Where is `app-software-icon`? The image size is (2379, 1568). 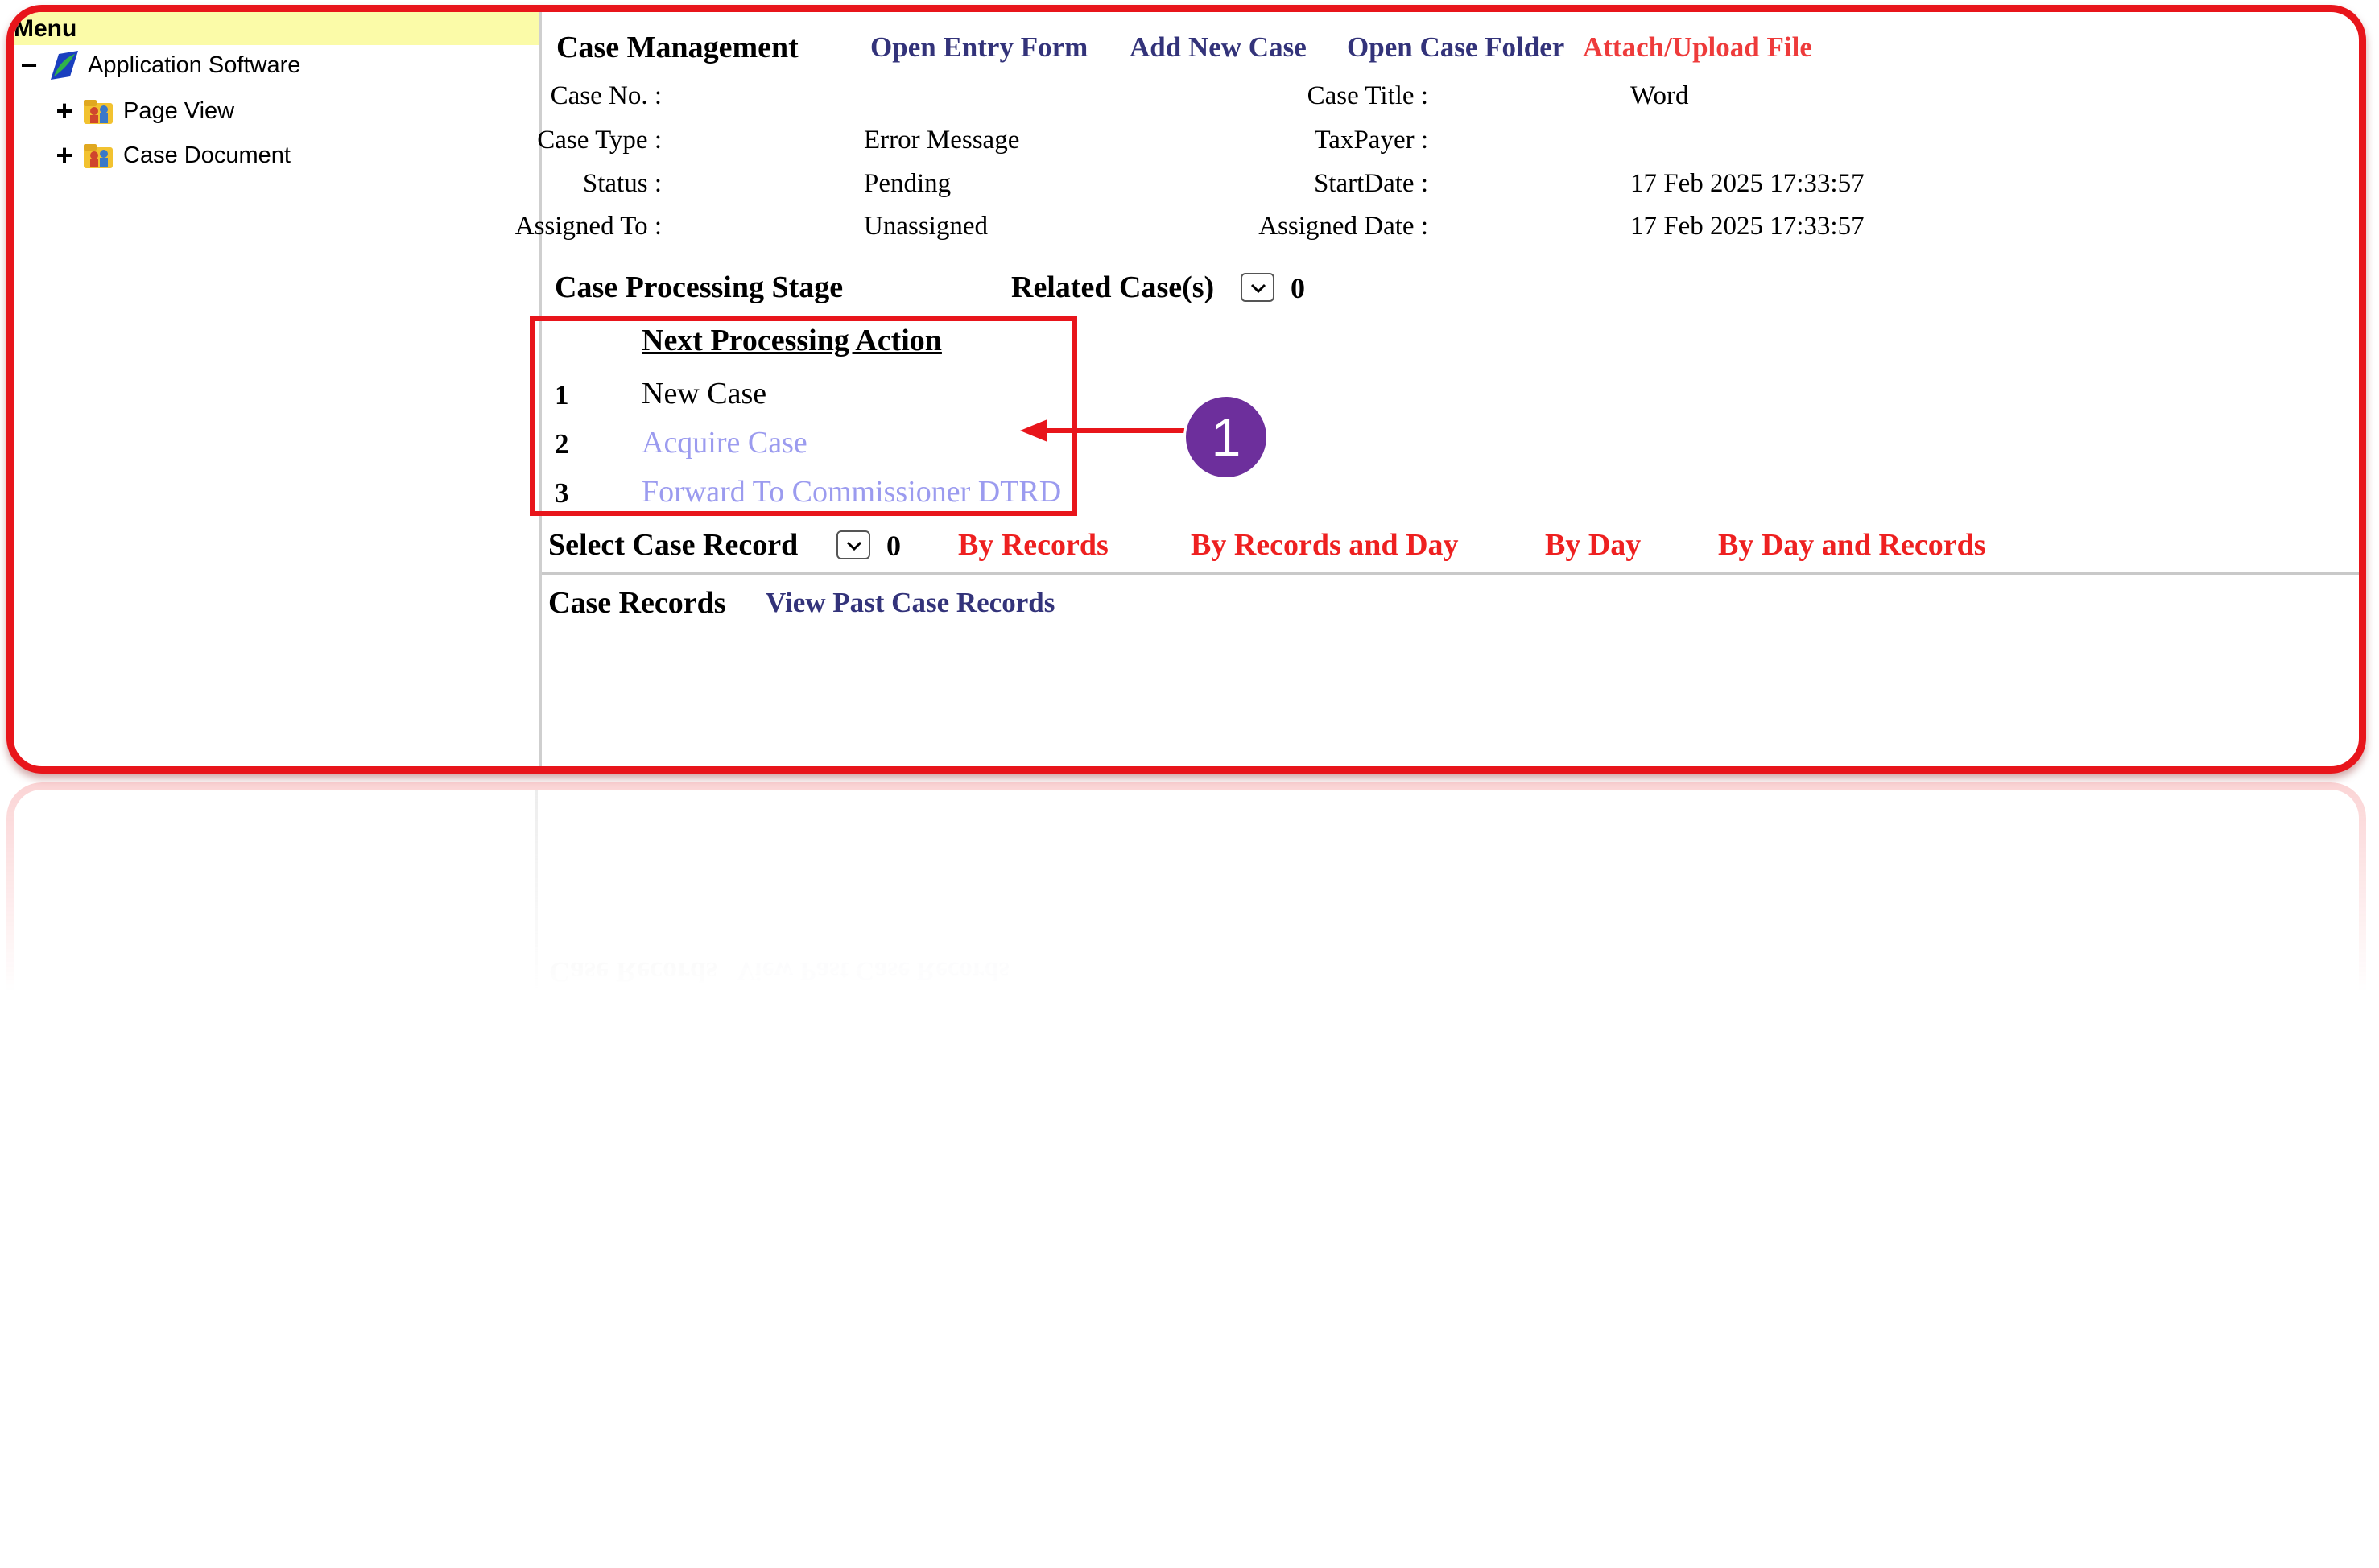 app-software-icon is located at coordinates (64, 65).